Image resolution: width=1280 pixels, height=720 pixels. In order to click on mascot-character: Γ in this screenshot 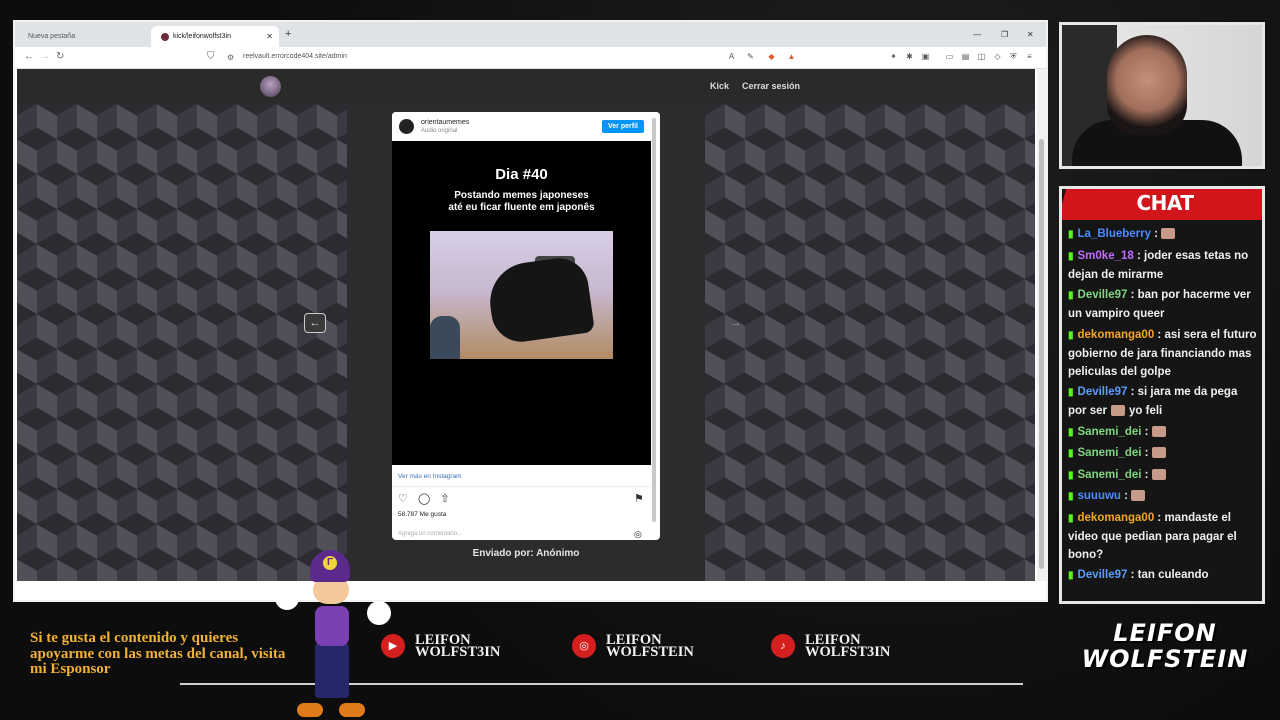, I will do `click(334, 634)`.